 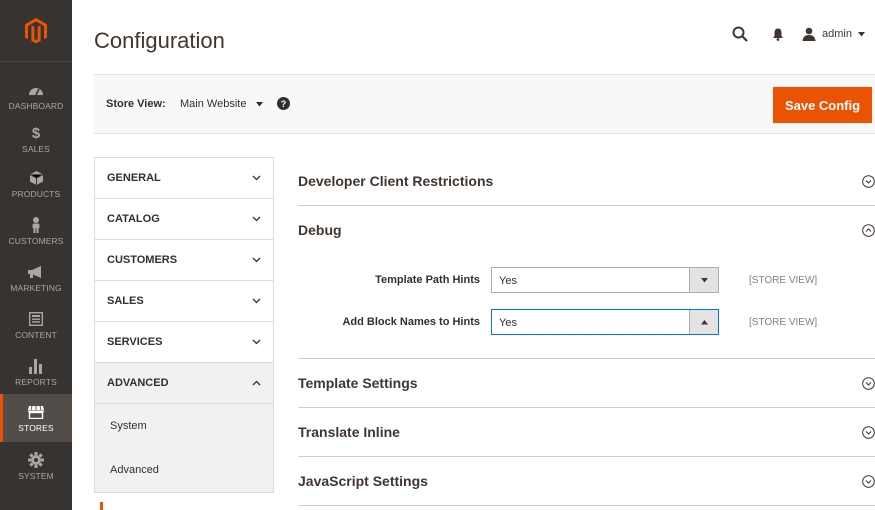 I want to click on magento-logo-icon, so click(x=36, y=30).